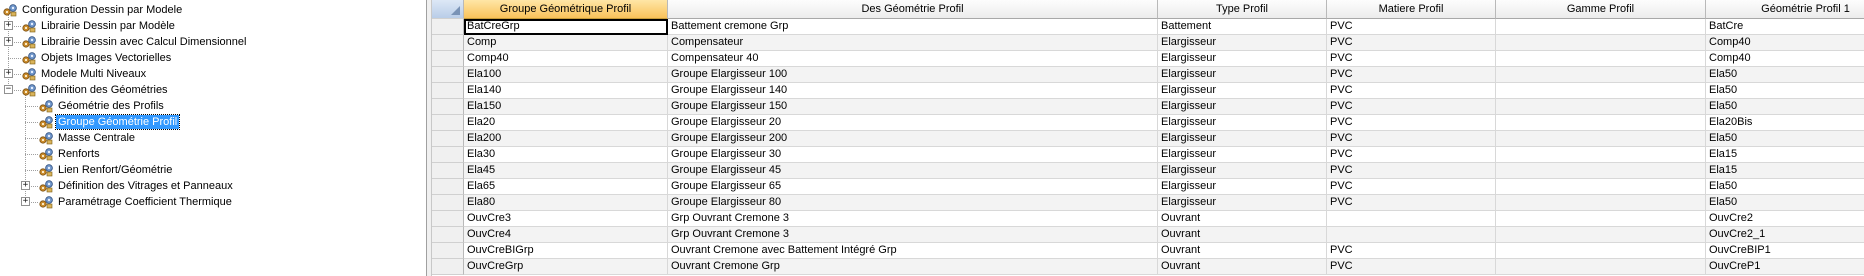 The width and height of the screenshot is (1864, 276). I want to click on table-cell: OuvCre2_1, so click(1785, 235).